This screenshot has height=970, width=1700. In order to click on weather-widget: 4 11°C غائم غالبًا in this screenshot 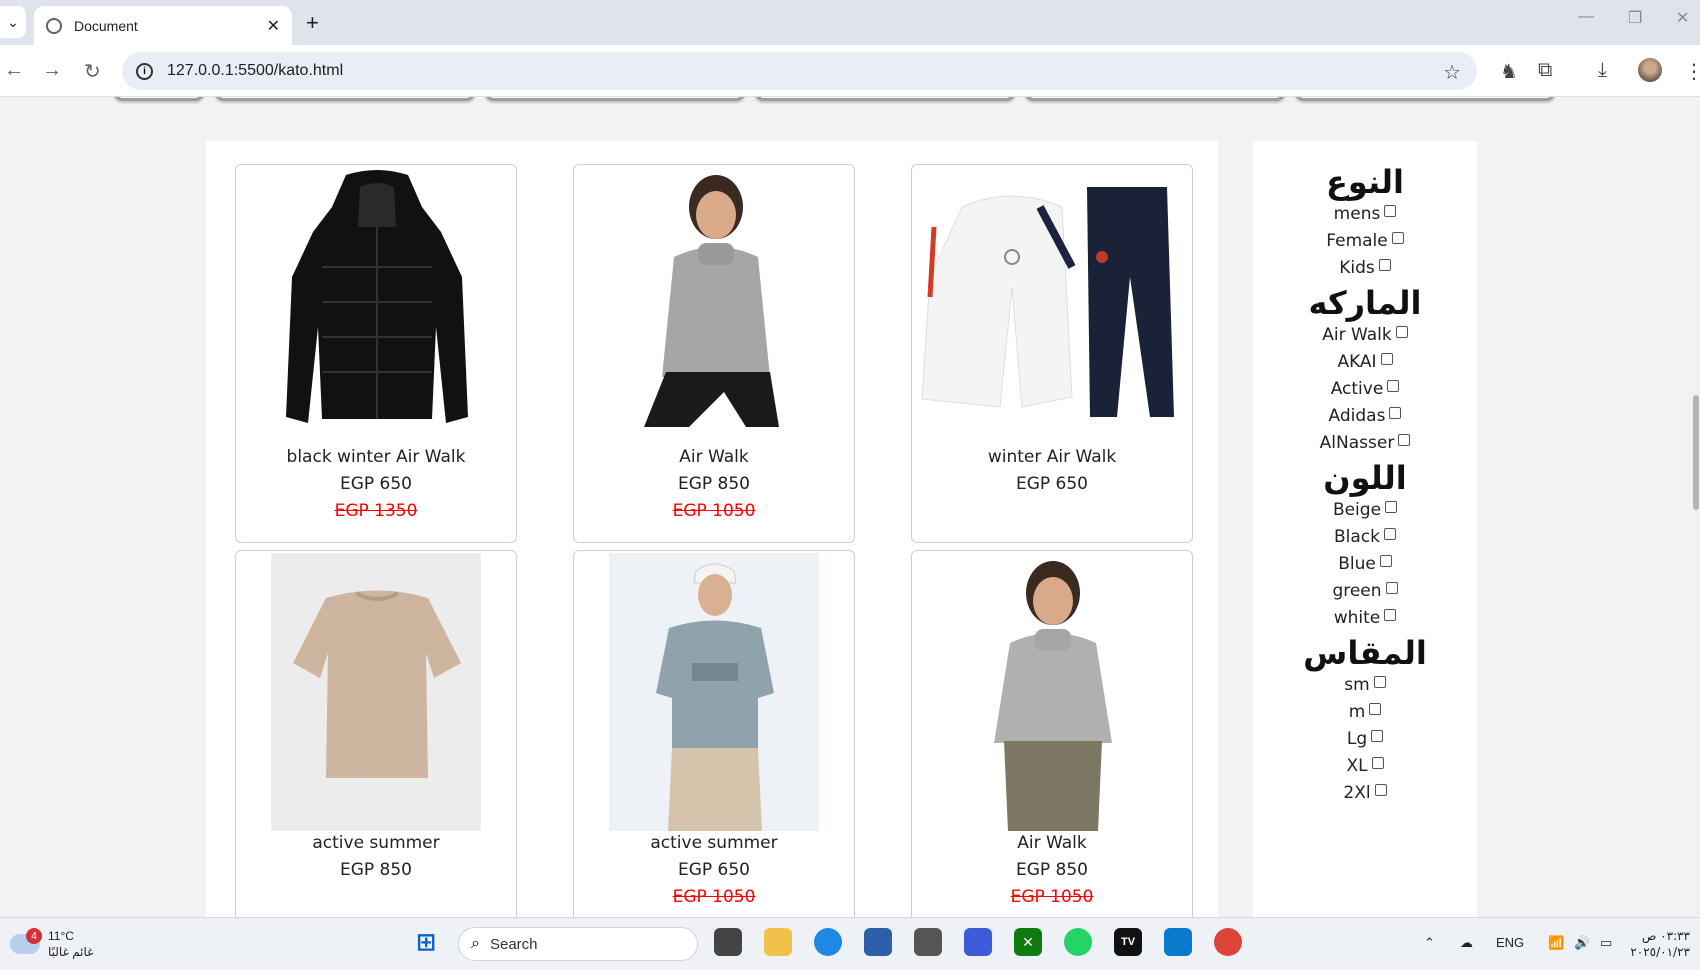, I will do `click(51, 944)`.